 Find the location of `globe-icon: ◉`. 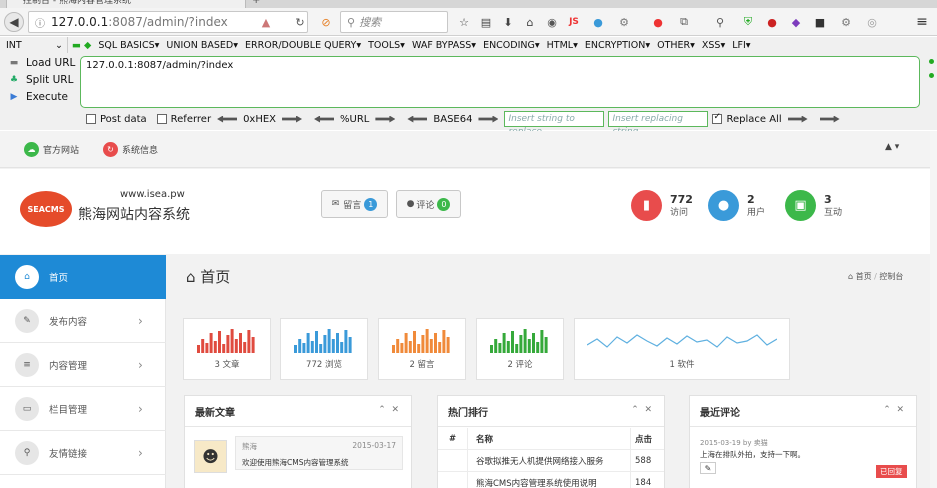

globe-icon: ◉ is located at coordinates (552, 22).